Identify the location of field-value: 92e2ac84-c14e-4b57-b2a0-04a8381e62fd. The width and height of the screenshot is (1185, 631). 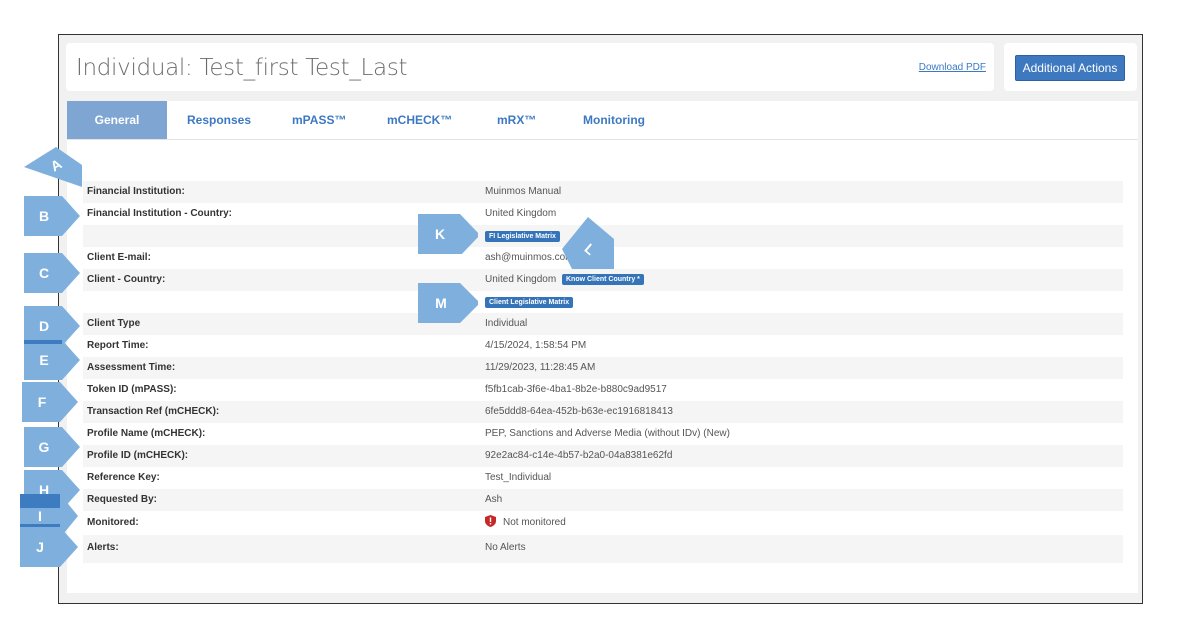
(579, 455).